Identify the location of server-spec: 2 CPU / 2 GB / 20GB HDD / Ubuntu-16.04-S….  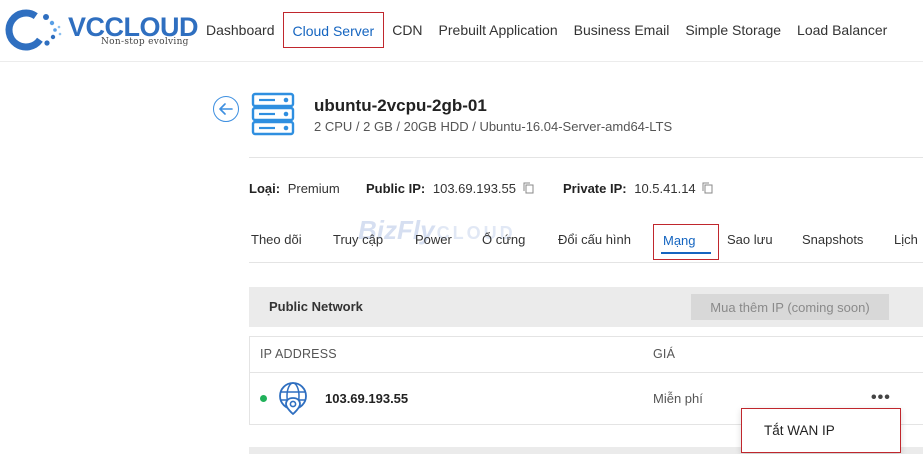
(493, 126).